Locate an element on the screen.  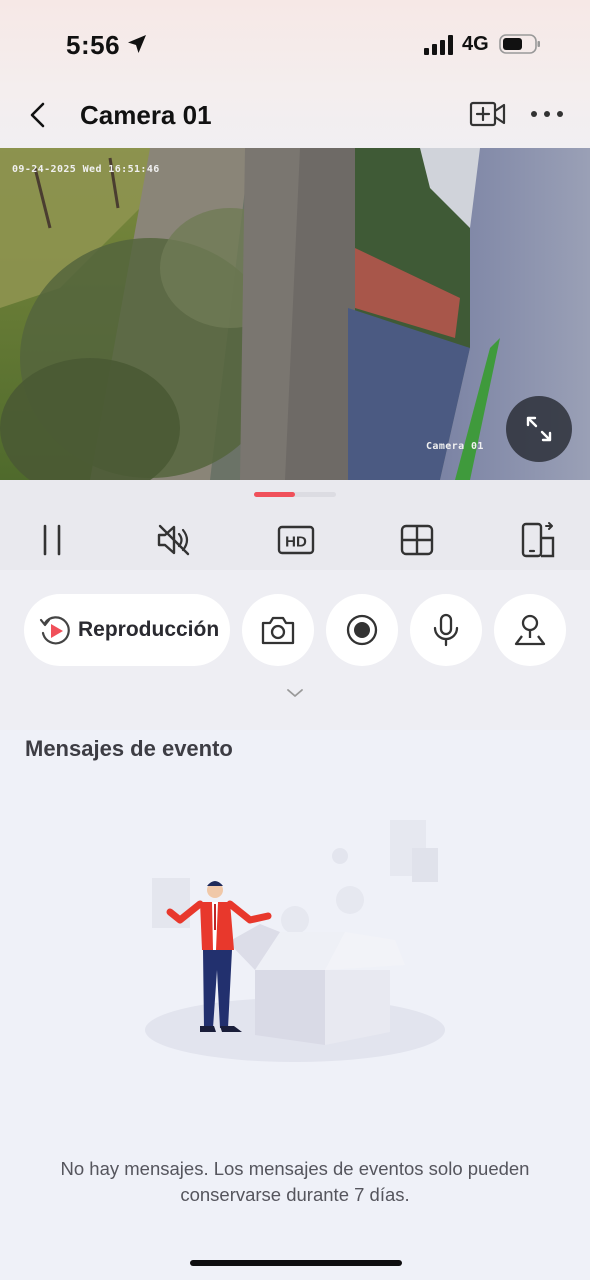
talk-button is located at coordinates (446, 630).